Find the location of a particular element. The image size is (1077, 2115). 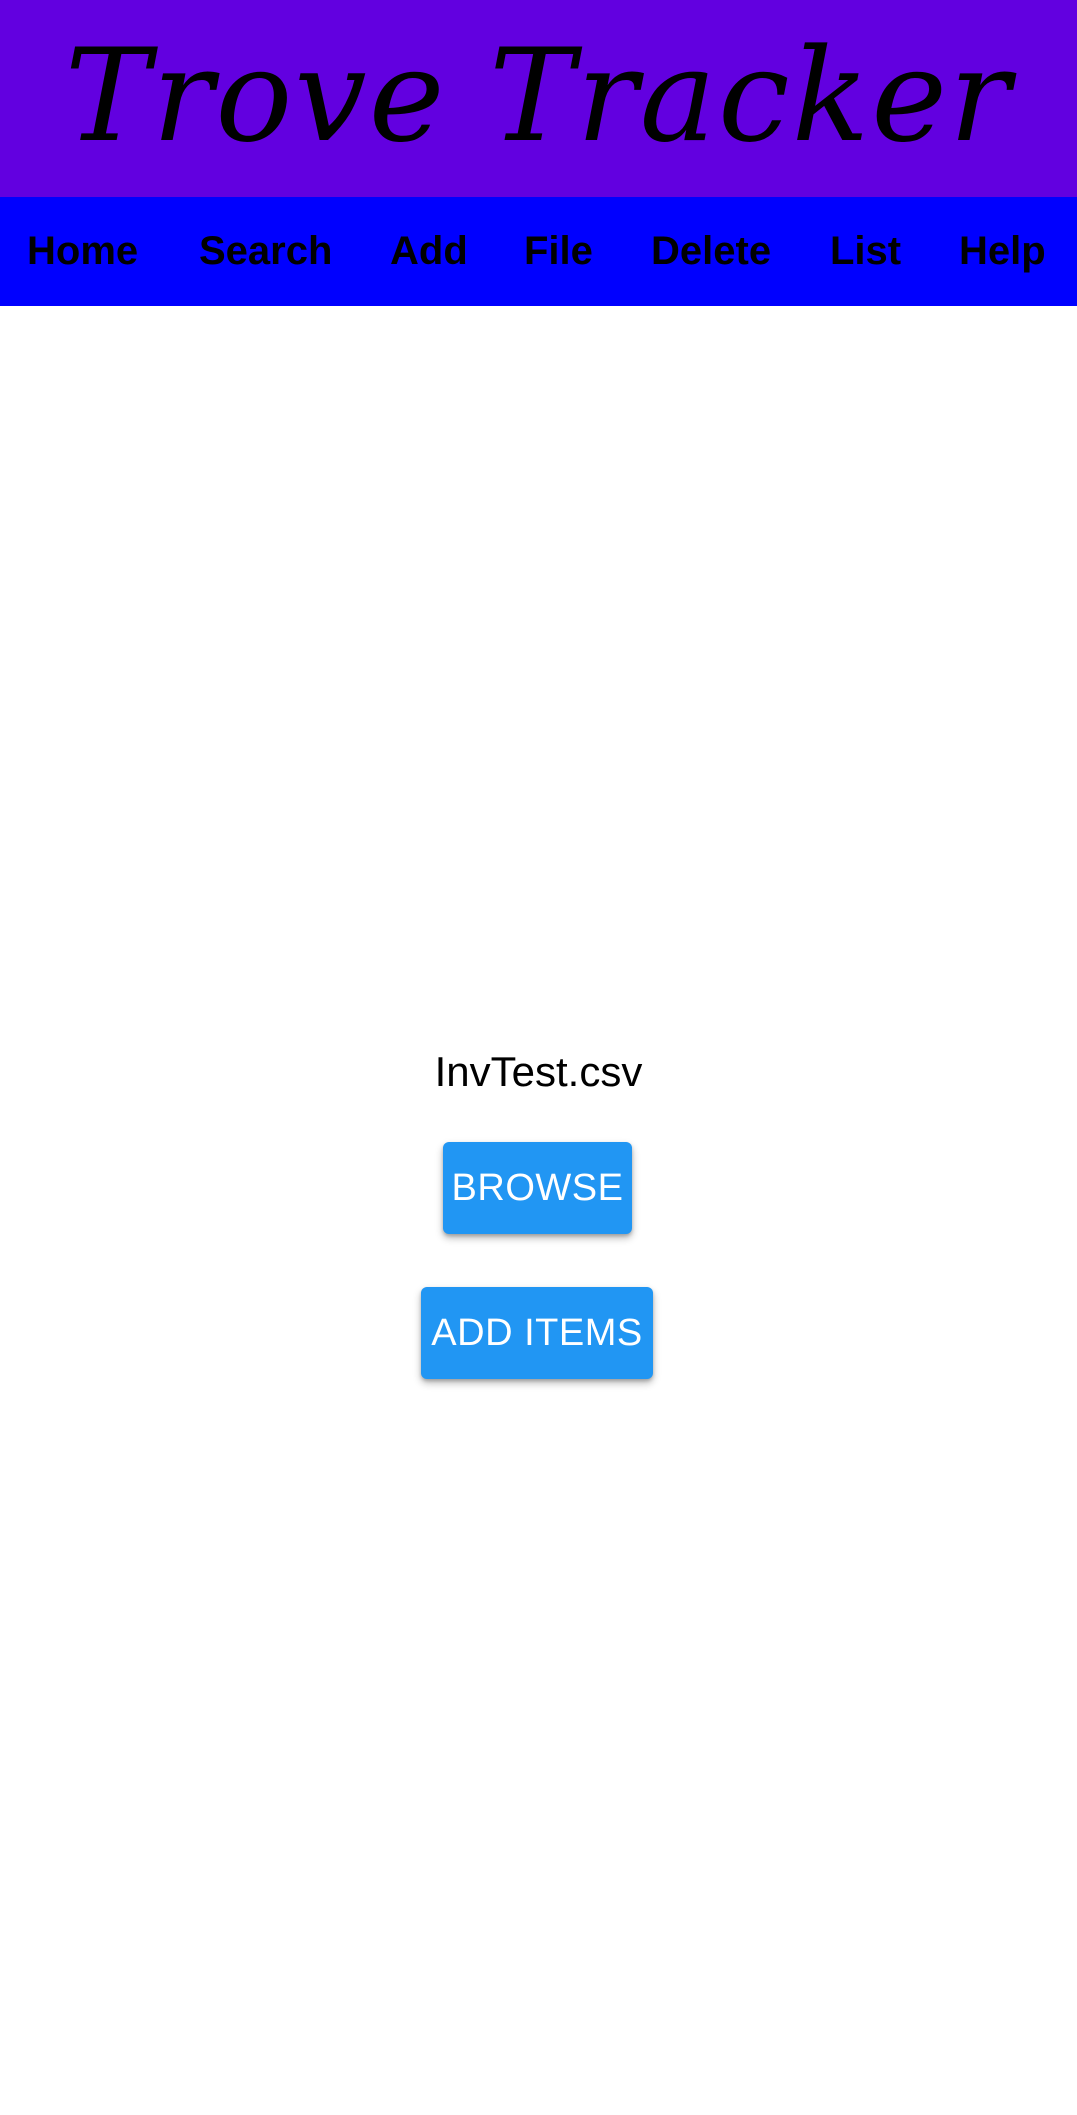

nav-item-file: File is located at coordinates (558, 251).